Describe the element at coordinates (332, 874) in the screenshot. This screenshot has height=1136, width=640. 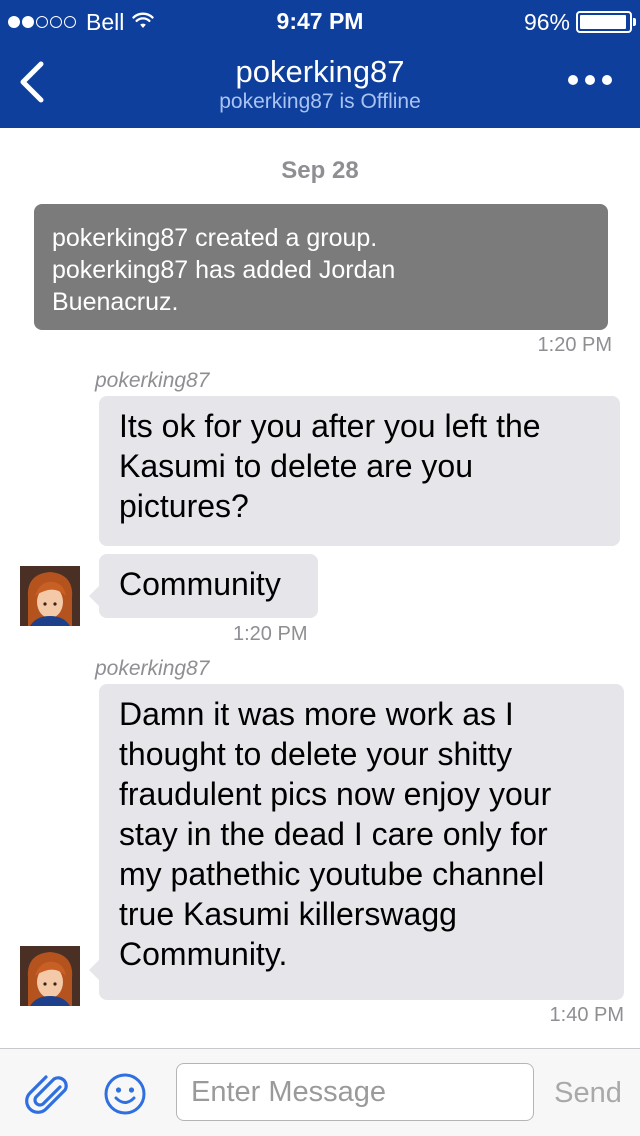
I see `message-text-line: my pathethic youtube channel` at that location.